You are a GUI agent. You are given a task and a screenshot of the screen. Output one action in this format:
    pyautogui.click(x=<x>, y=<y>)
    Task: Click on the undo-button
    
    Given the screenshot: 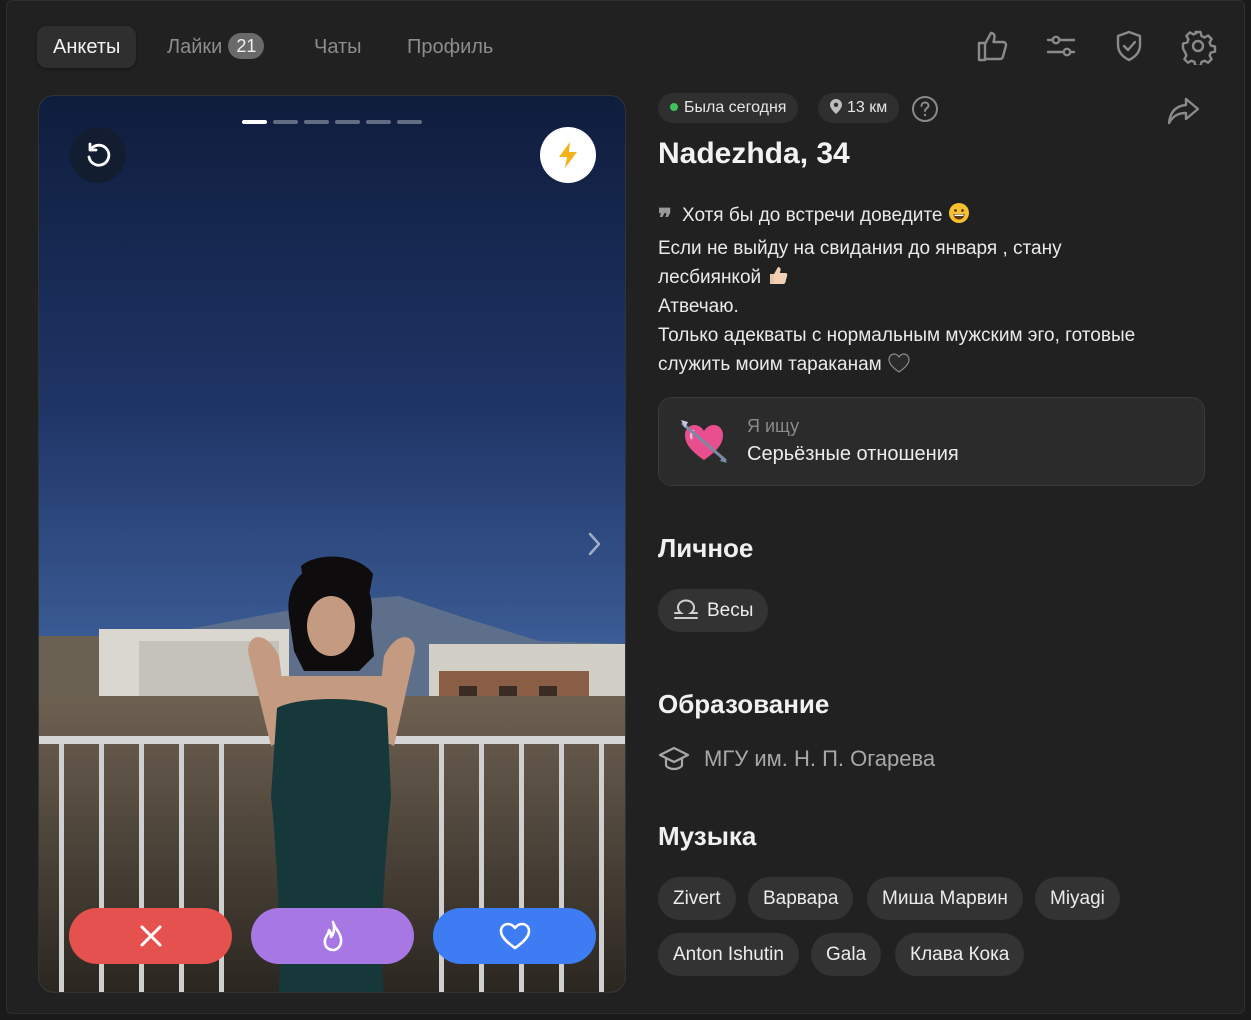 What is the action you would take?
    pyautogui.click(x=98, y=155)
    